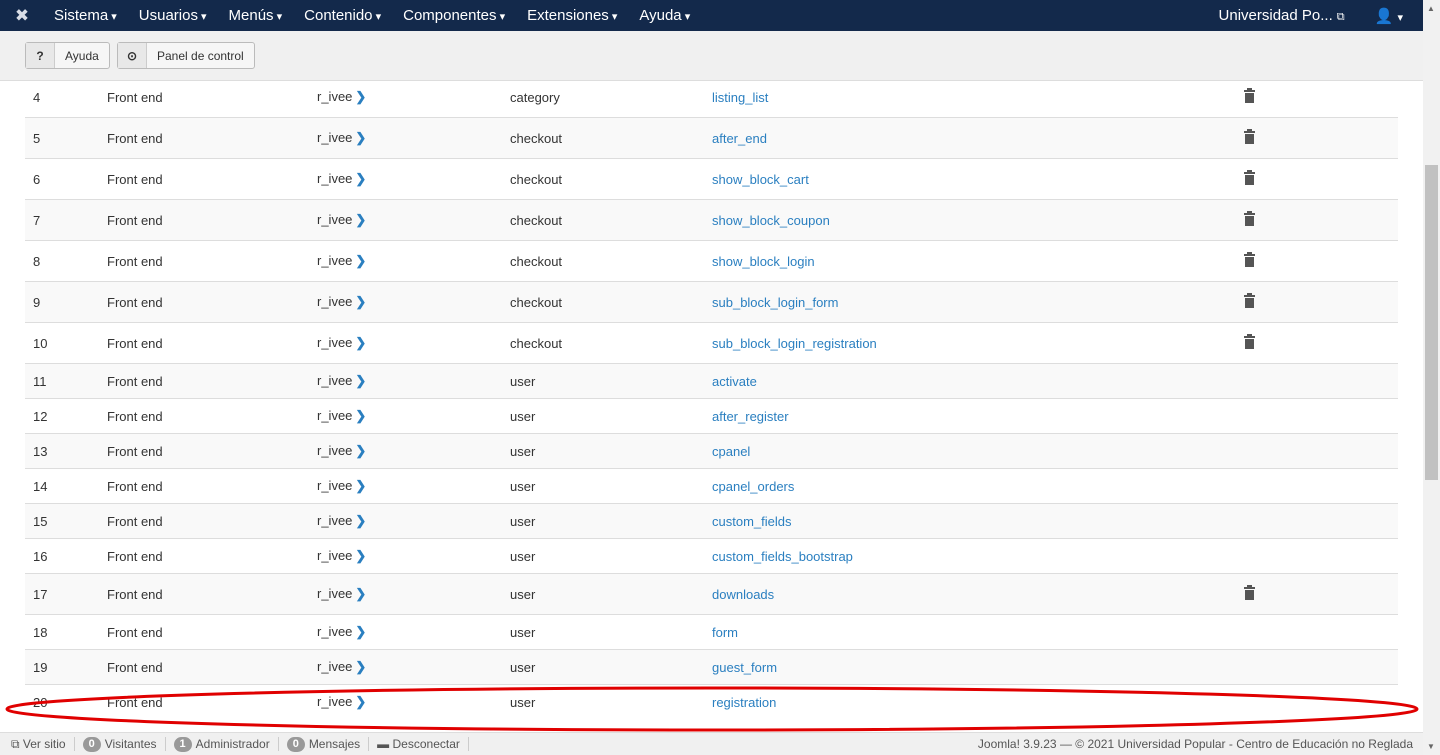  Describe the element at coordinates (725, 632) in the screenshot. I see `override-file-link: form` at that location.